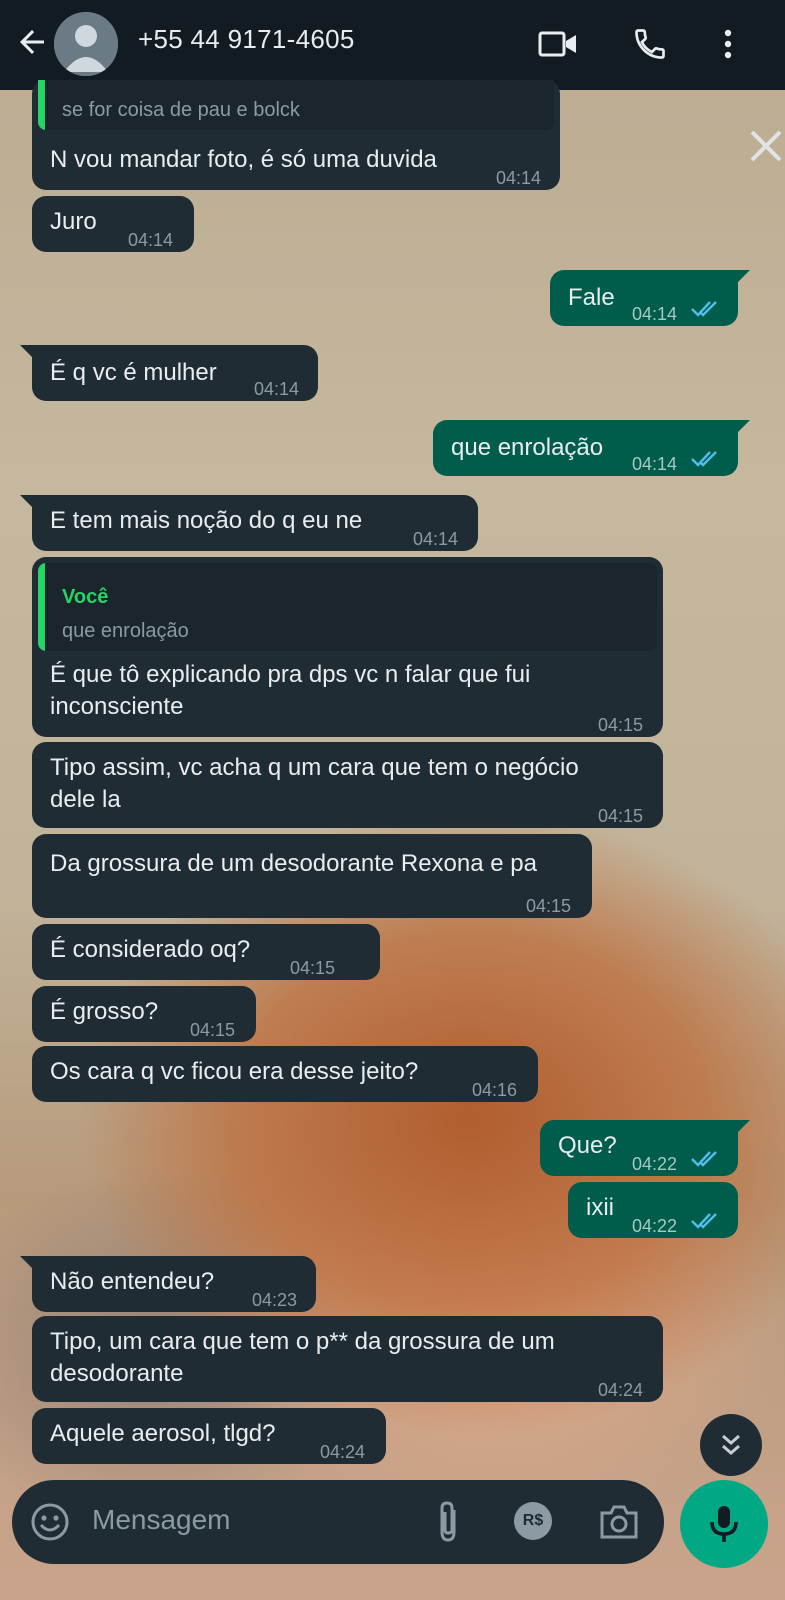 The width and height of the screenshot is (785, 1600). Describe the element at coordinates (448, 1522) in the screenshot. I see `attach-icon` at that location.